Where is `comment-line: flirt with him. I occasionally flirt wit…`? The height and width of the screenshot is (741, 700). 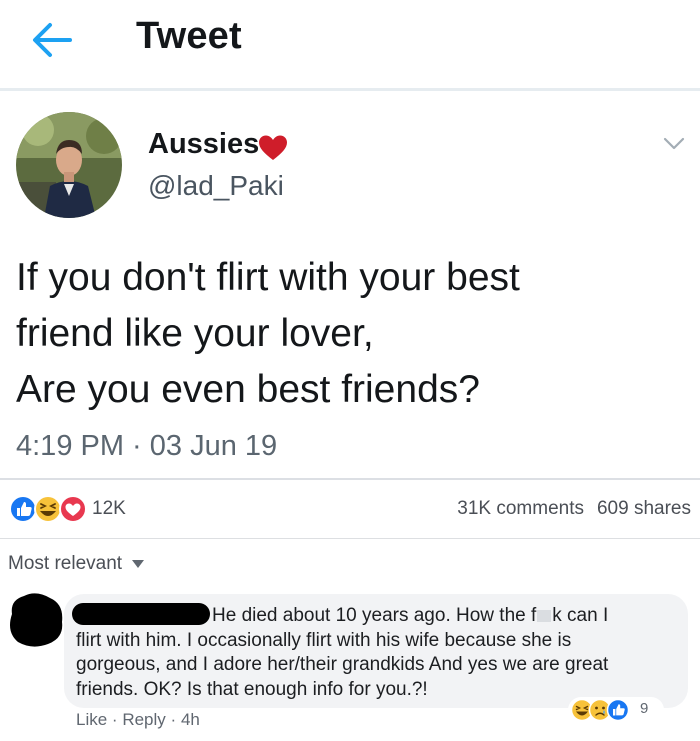 comment-line: flirt with him. I occasionally flirt wit… is located at coordinates (324, 640).